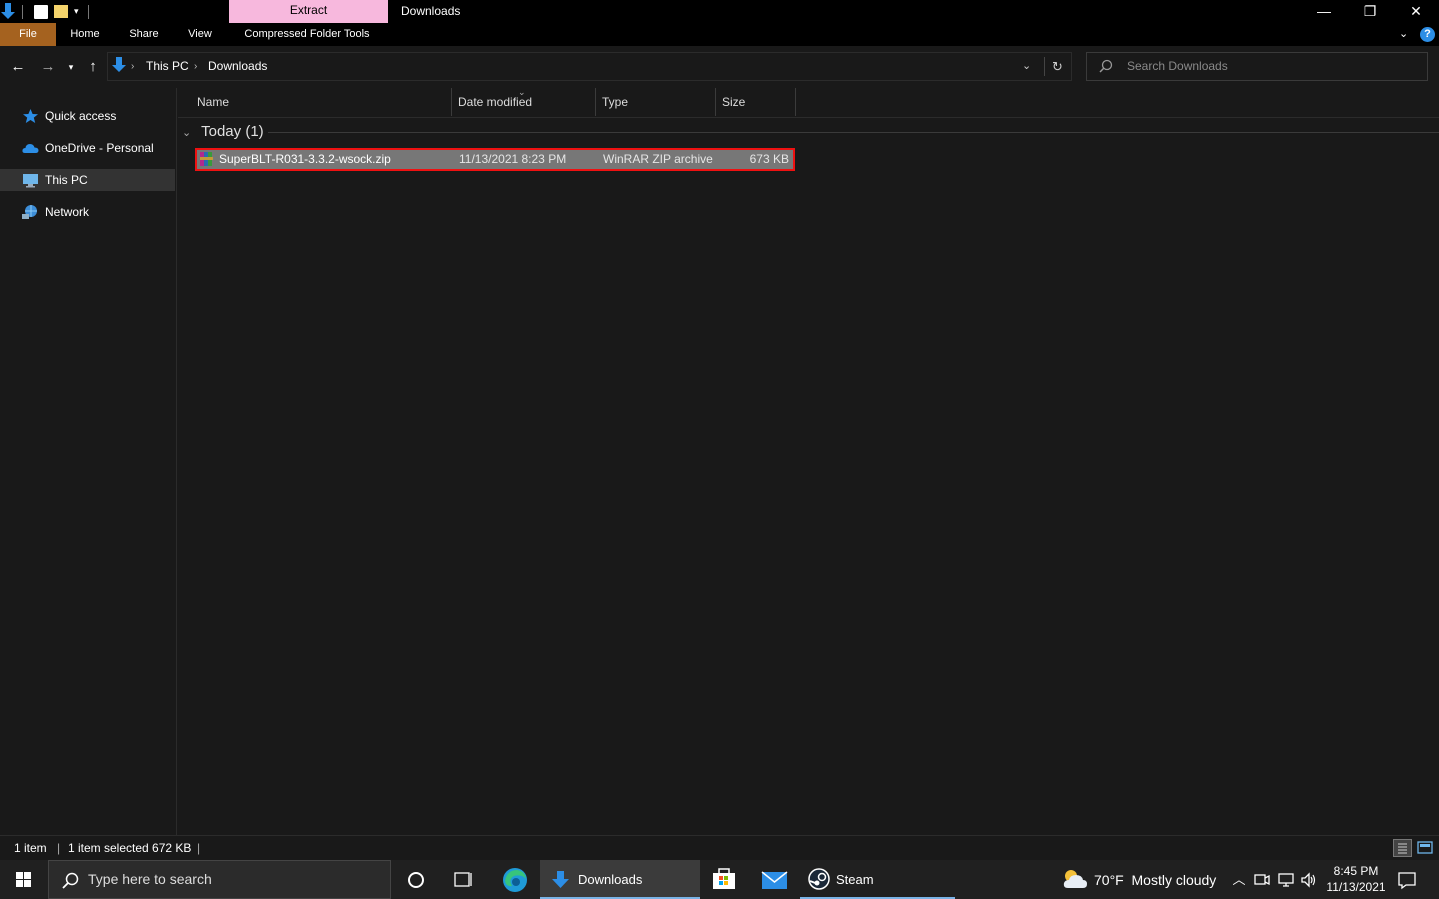  What do you see at coordinates (308, 11) in the screenshot?
I see `extract-context-tab: Extract` at bounding box center [308, 11].